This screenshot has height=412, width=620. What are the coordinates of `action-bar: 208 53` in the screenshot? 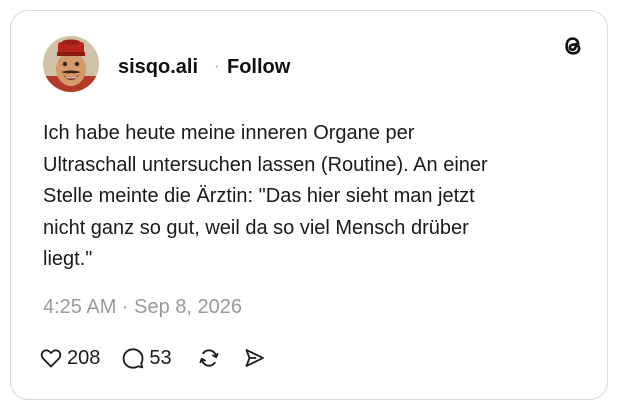 It's located at (152, 358).